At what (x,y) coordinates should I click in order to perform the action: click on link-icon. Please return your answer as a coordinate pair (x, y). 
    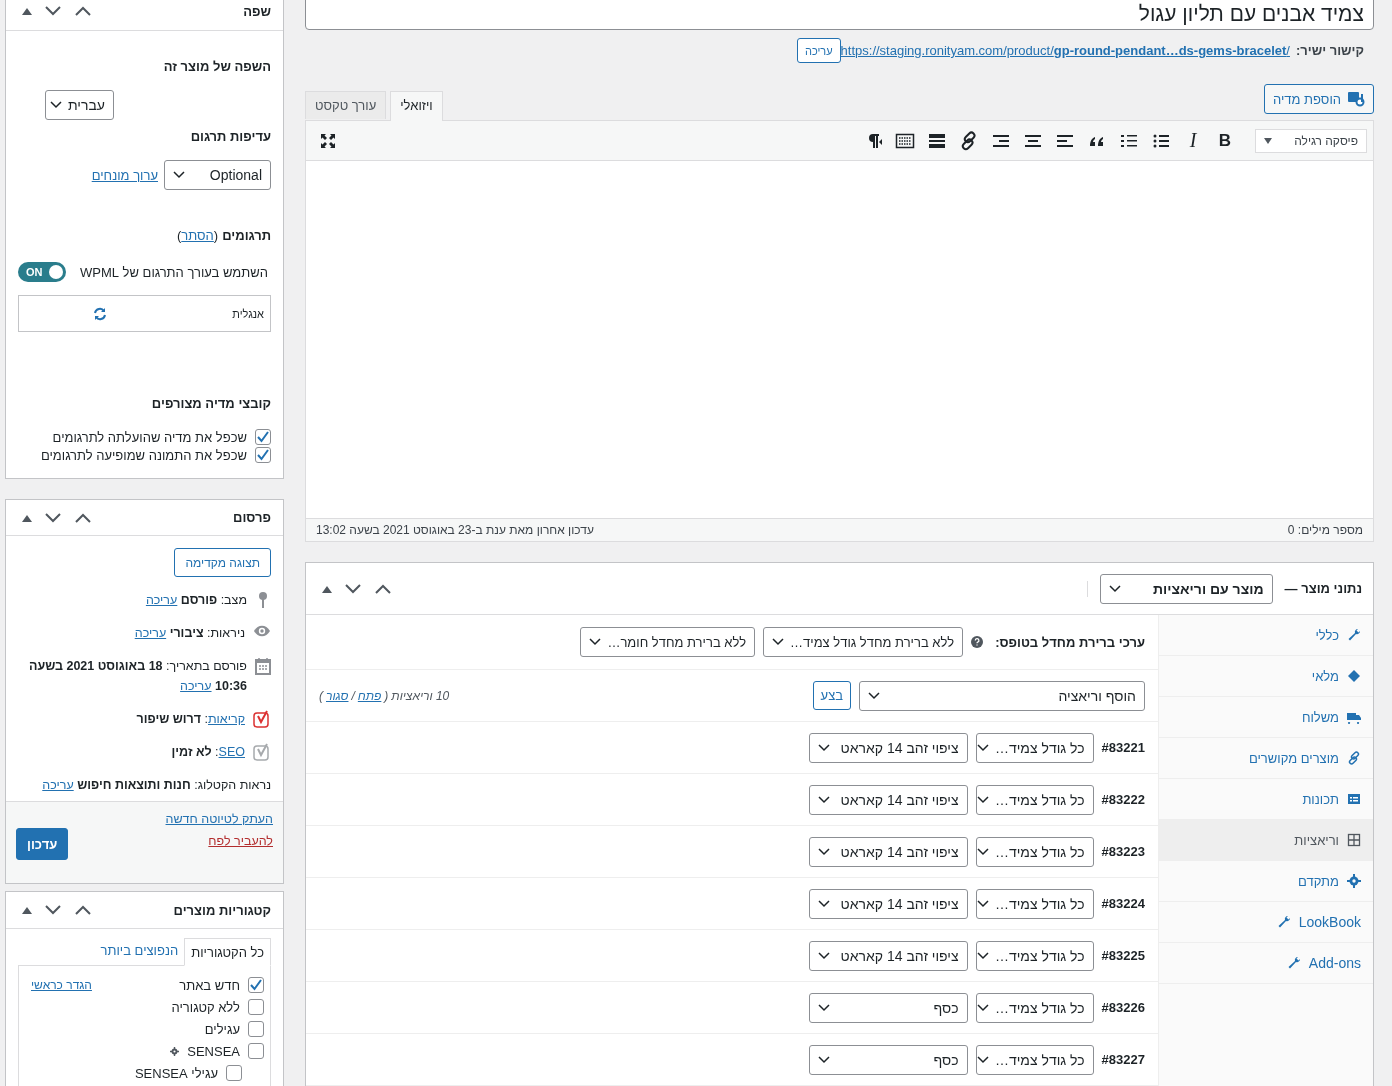
    Looking at the image, I should click on (969, 140).